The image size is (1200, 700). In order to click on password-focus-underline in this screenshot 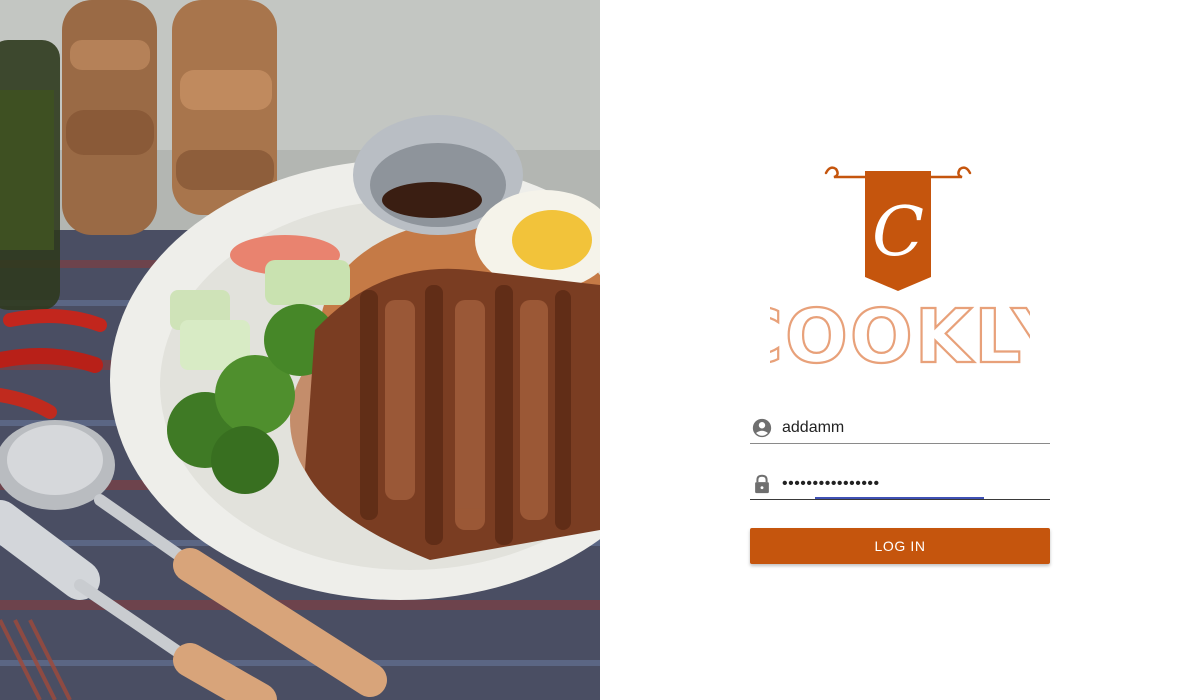, I will do `click(899, 498)`.